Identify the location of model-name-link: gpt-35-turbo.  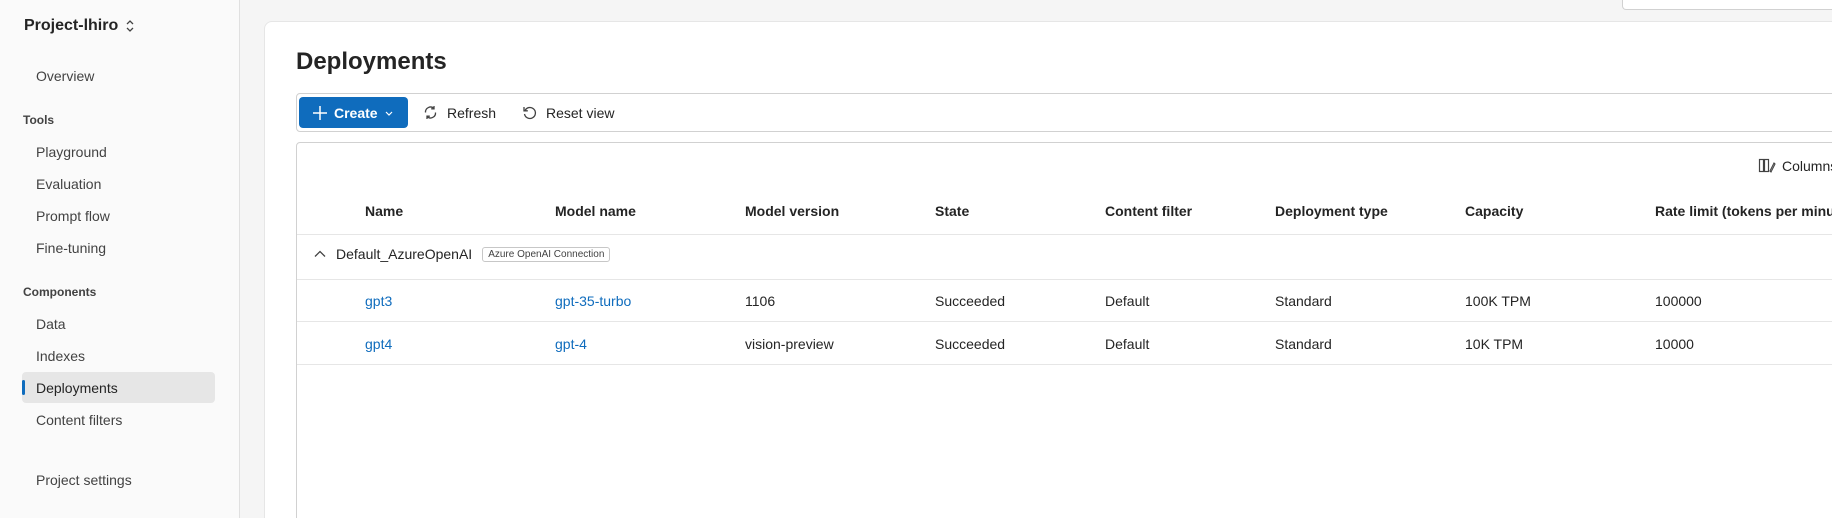
(593, 301).